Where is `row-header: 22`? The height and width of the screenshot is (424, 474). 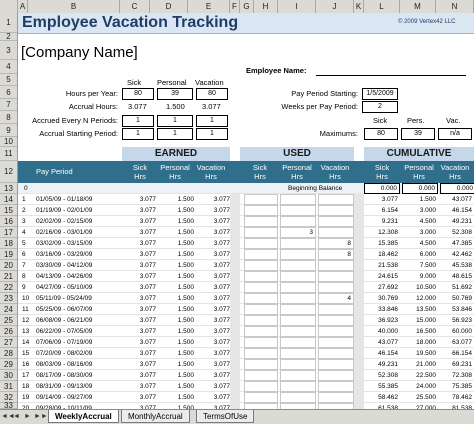 row-header: 22 is located at coordinates (8, 287).